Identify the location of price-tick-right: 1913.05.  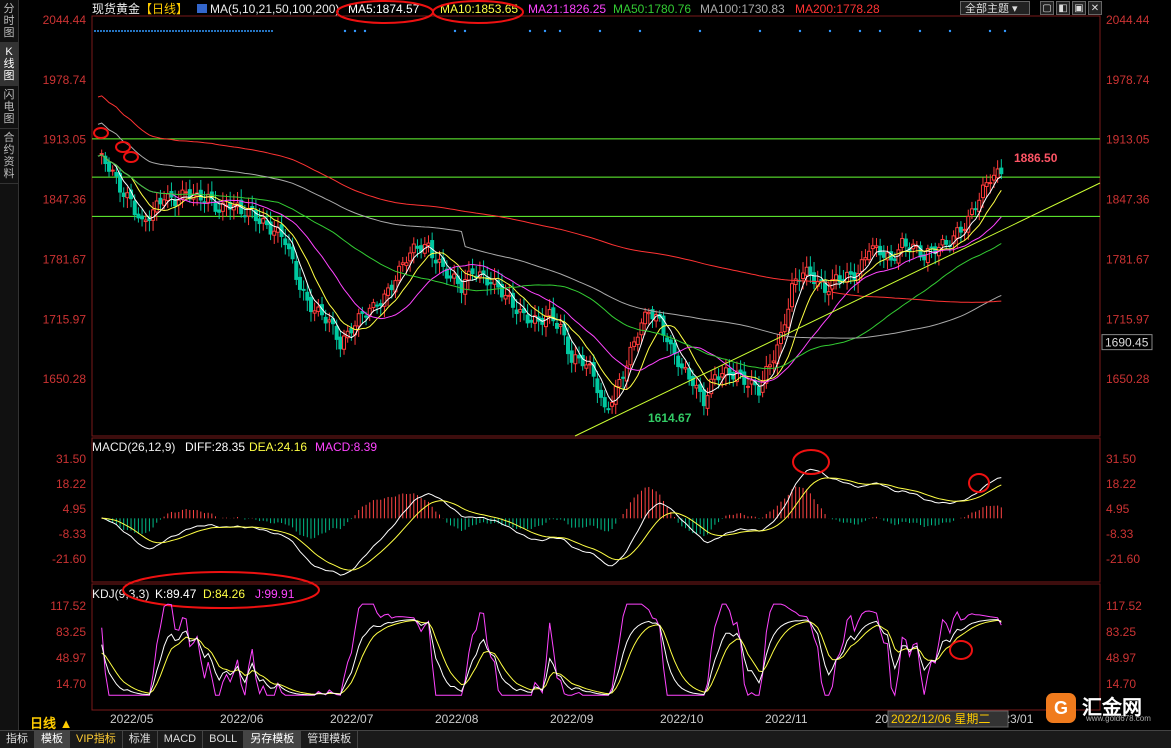
(1128, 140).